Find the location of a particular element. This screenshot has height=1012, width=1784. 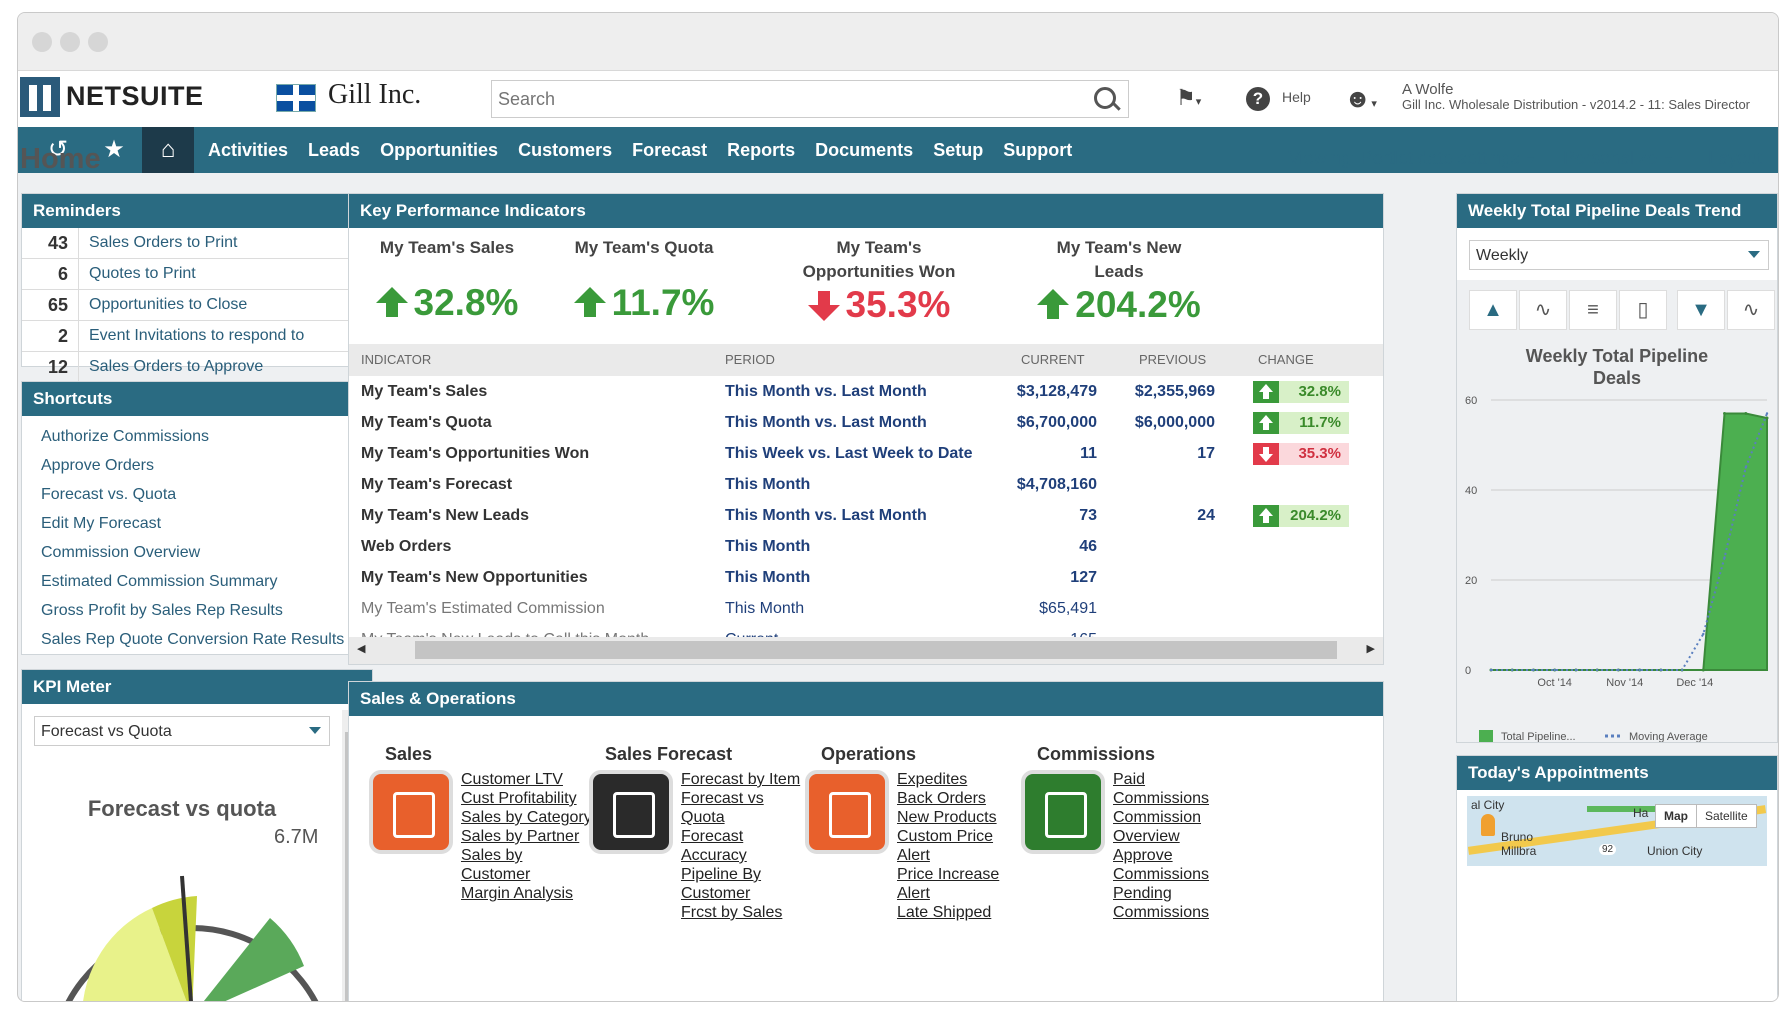

sales-ops-link: Forecast is located at coordinates (712, 836).